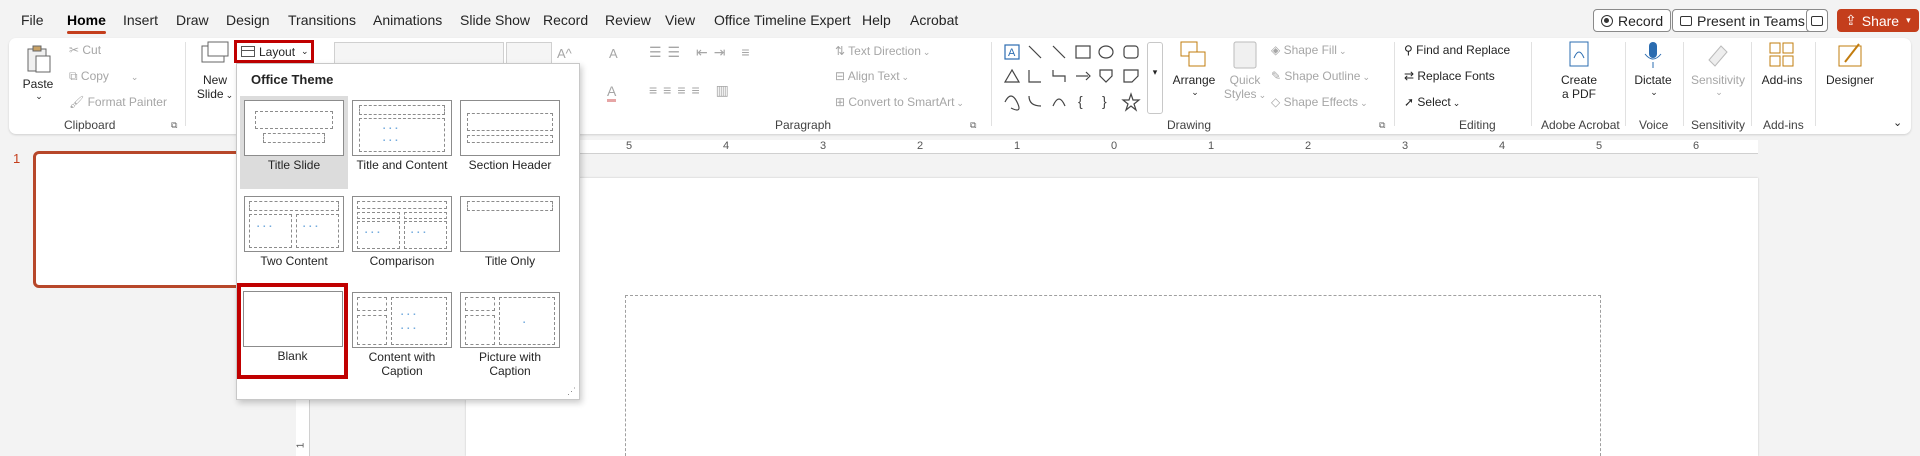 The height and width of the screenshot is (456, 1920). I want to click on sensitivity-button: Sensitivity ⌄, so click(1718, 76).